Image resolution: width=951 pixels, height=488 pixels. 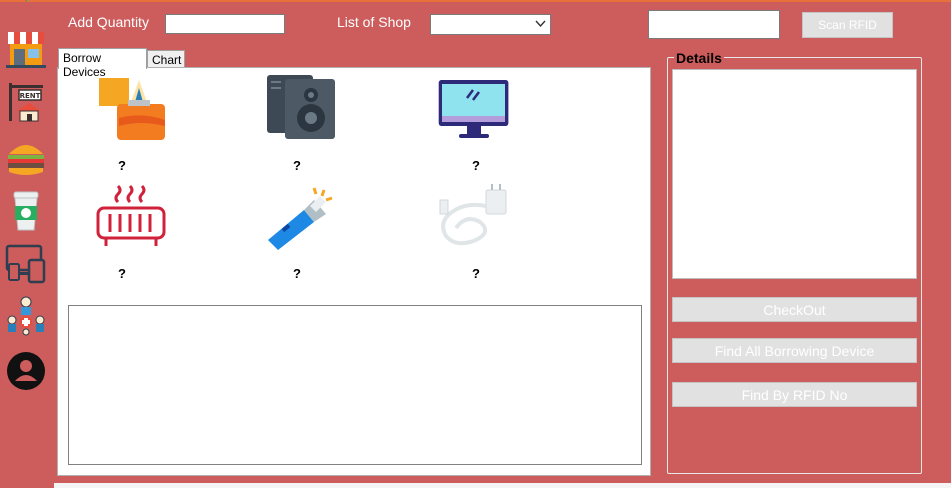 What do you see at coordinates (102, 63) in the screenshot?
I see `tab-borrow-devices: Borrow Devices` at bounding box center [102, 63].